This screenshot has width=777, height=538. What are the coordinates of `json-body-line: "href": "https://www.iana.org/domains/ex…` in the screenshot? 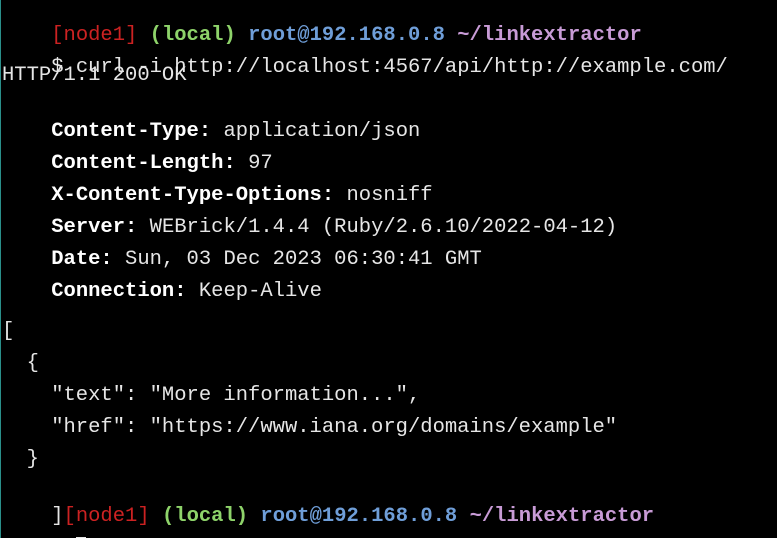 It's located at (310, 427).